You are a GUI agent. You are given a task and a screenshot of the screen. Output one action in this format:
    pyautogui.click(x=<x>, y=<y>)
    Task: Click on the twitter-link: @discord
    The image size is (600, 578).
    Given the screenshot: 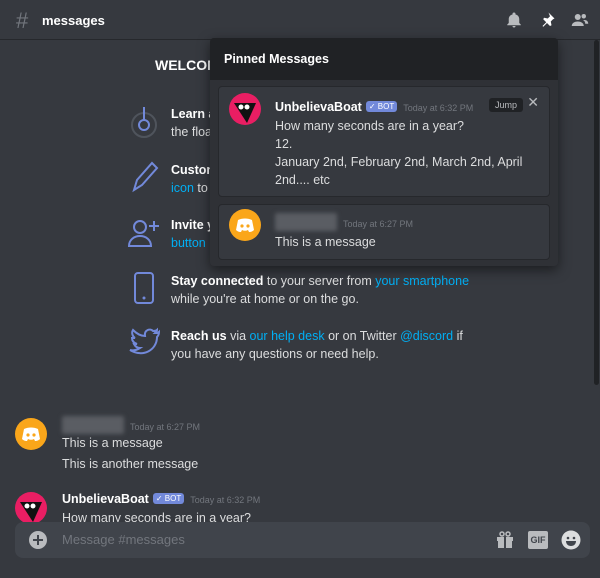 What is the action you would take?
    pyautogui.click(x=426, y=336)
    